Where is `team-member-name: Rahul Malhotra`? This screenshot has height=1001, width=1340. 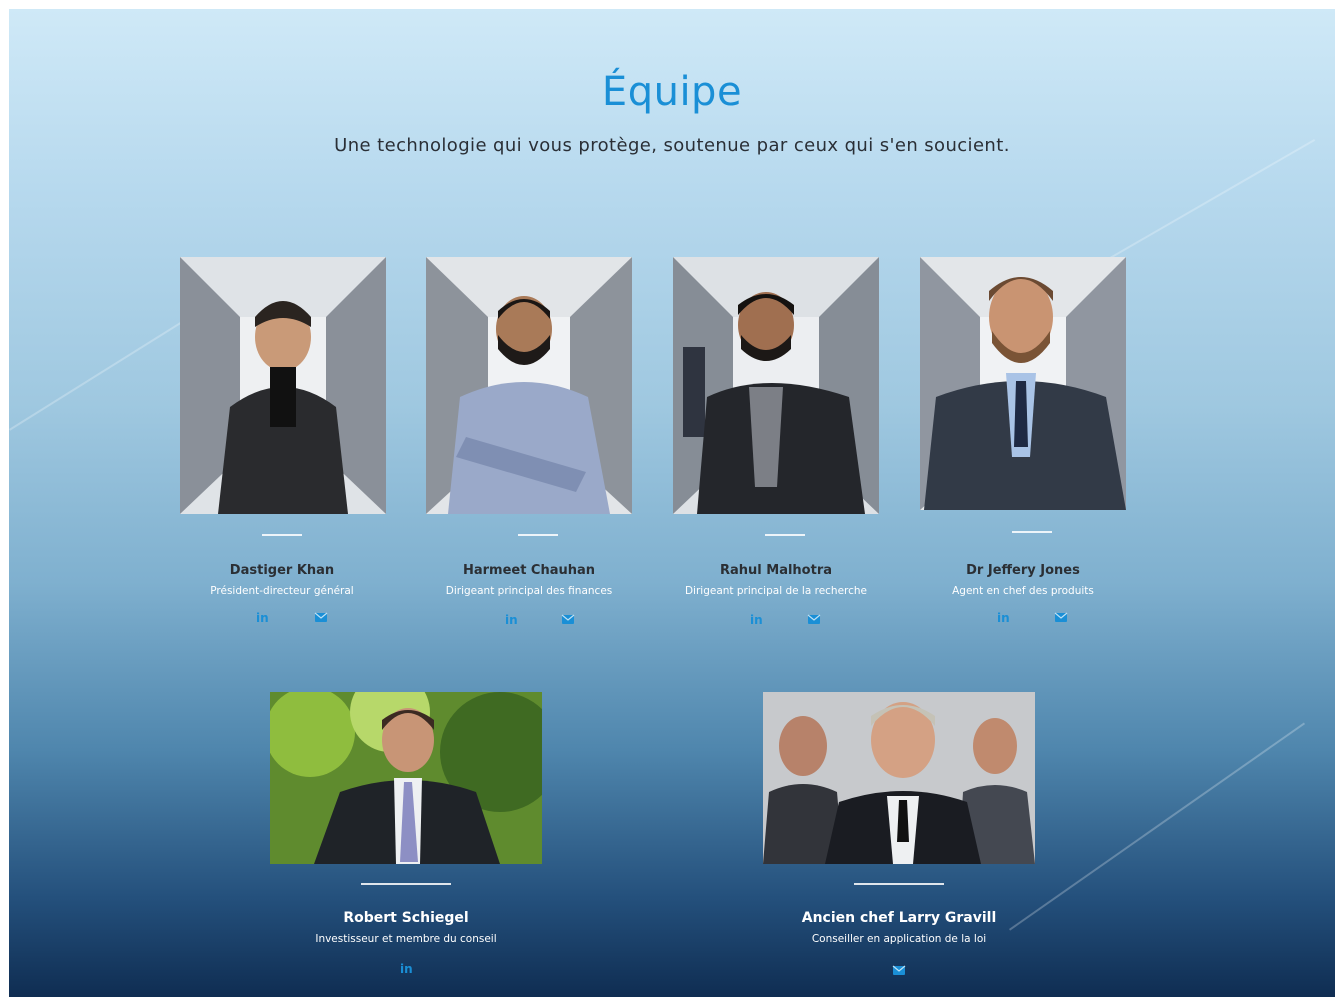
team-member-name: Rahul Malhotra is located at coordinates (776, 570).